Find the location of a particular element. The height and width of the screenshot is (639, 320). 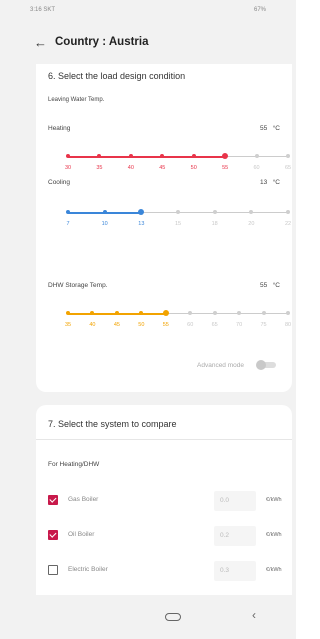

slider-tick-label: 75 is located at coordinates (263, 325).